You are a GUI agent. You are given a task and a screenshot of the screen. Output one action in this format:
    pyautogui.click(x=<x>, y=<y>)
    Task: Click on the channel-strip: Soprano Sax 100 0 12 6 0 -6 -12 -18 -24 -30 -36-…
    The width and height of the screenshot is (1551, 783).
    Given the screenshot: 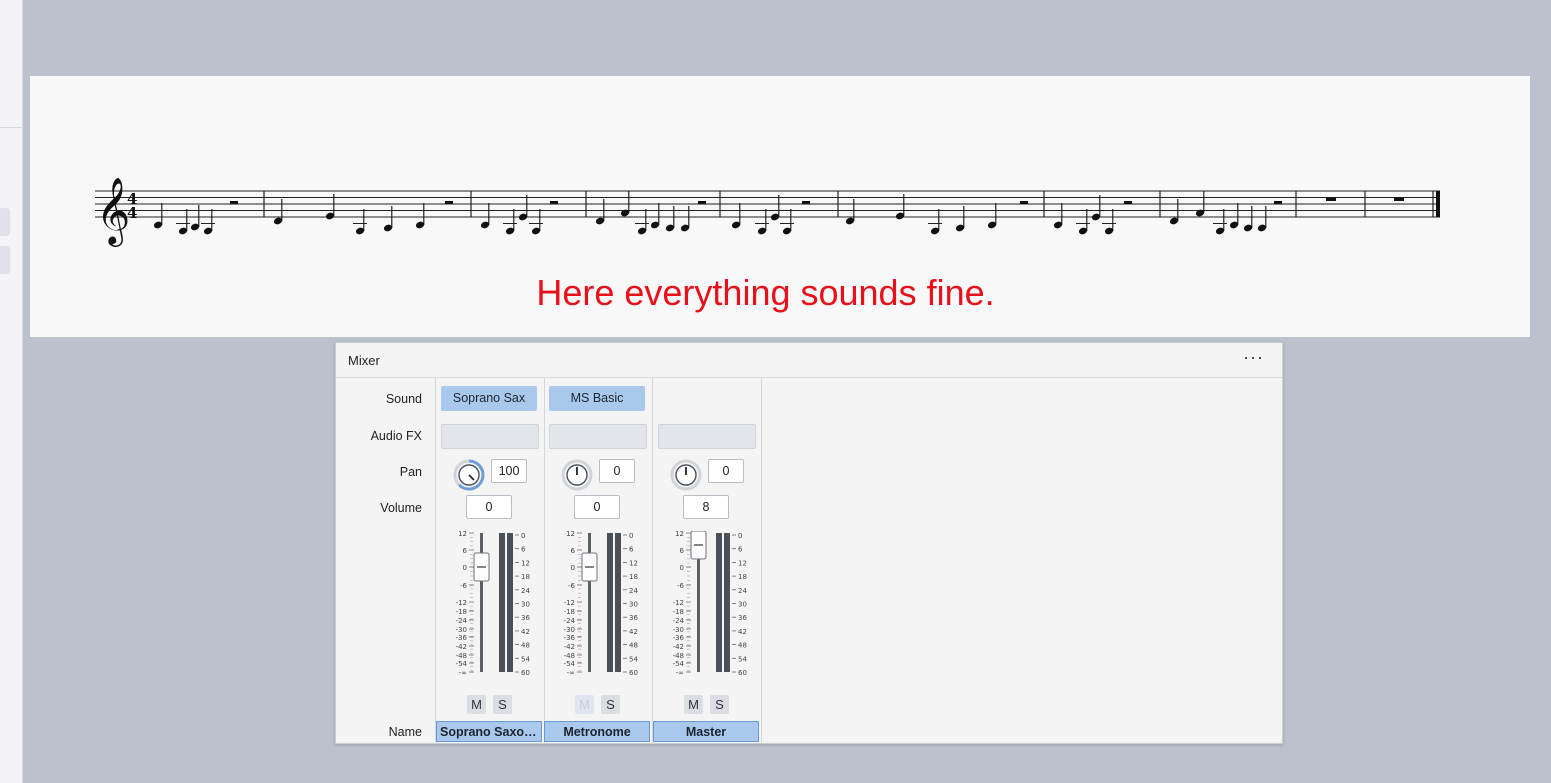 What is the action you would take?
    pyautogui.click(x=490, y=560)
    